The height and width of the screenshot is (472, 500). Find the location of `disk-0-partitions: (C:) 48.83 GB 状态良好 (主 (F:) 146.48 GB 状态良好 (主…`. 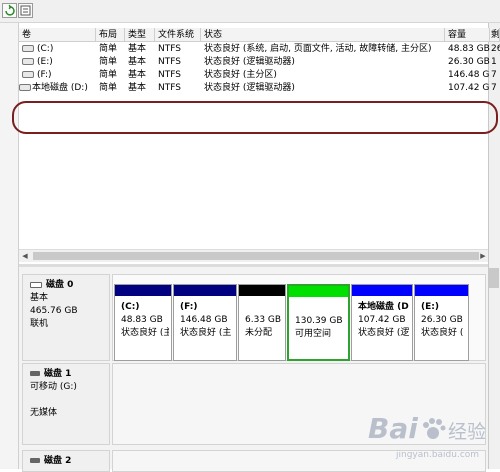

disk-0-partitions: (C:) 48.83 GB 状态良好 (主 (F:) 146.48 GB 状态良好 (主… is located at coordinates (299, 317).